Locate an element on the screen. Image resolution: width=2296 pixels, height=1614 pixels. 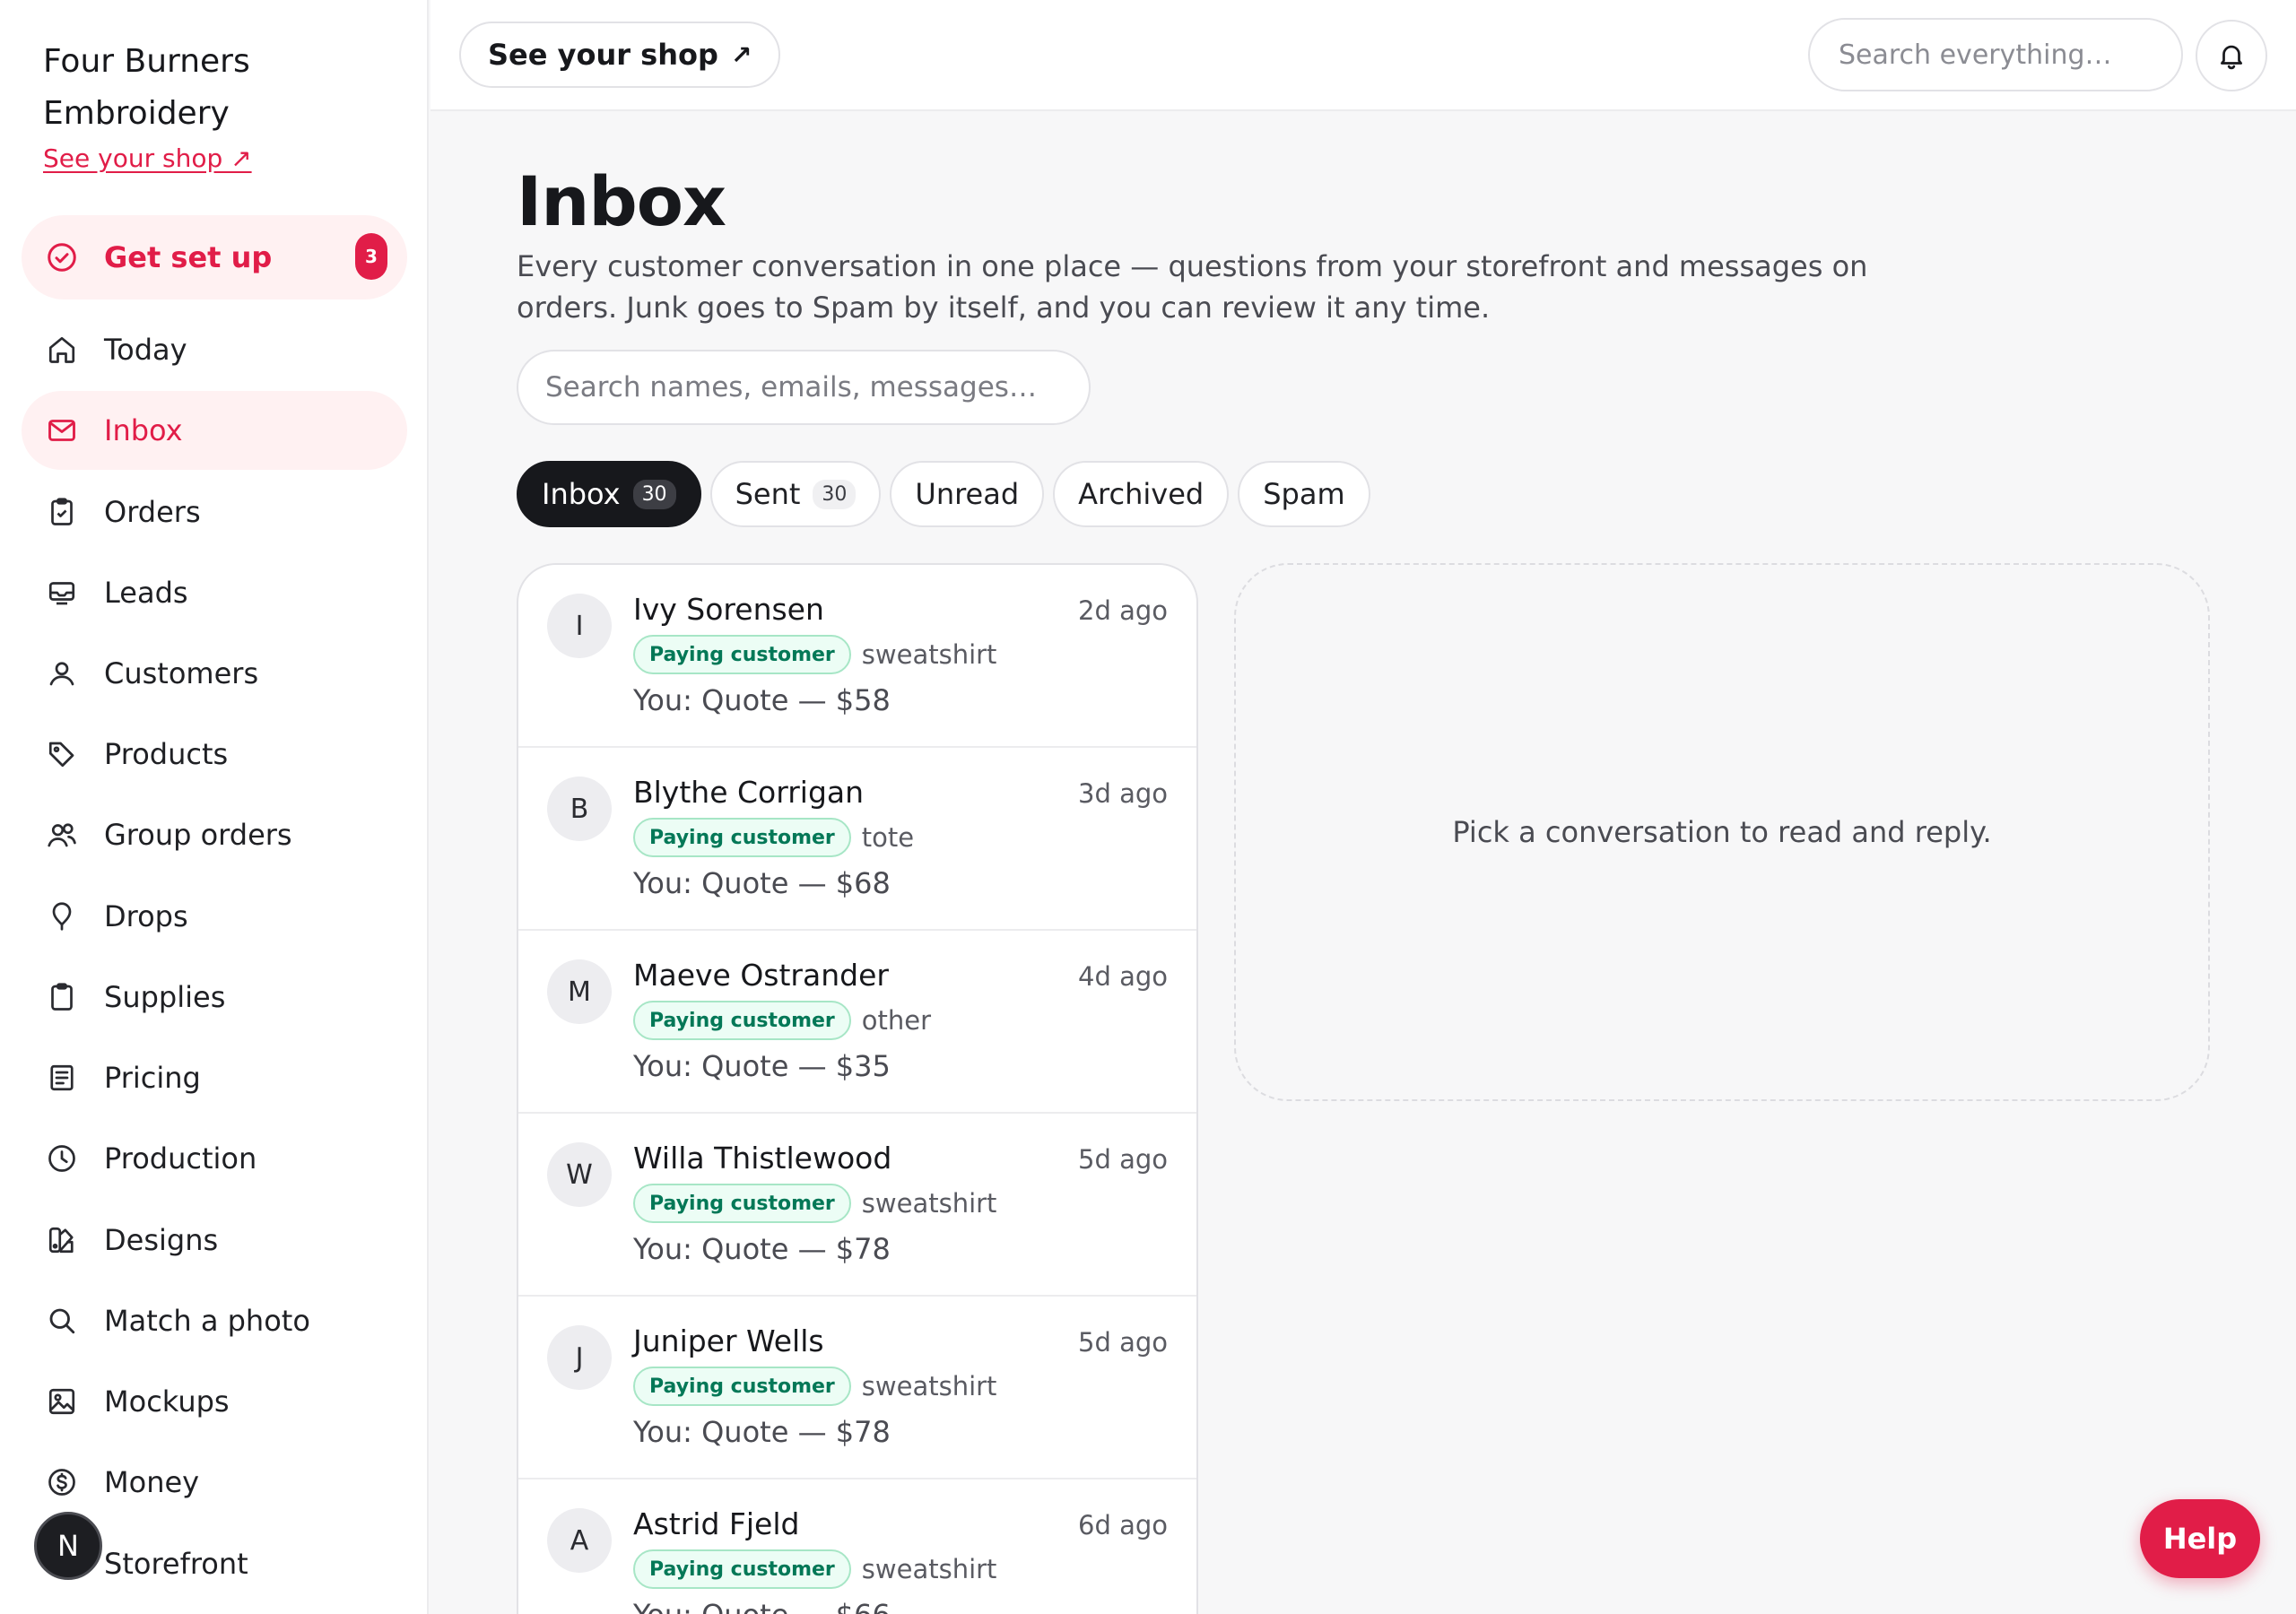
tab-spam: Spam is located at coordinates (1304, 494).